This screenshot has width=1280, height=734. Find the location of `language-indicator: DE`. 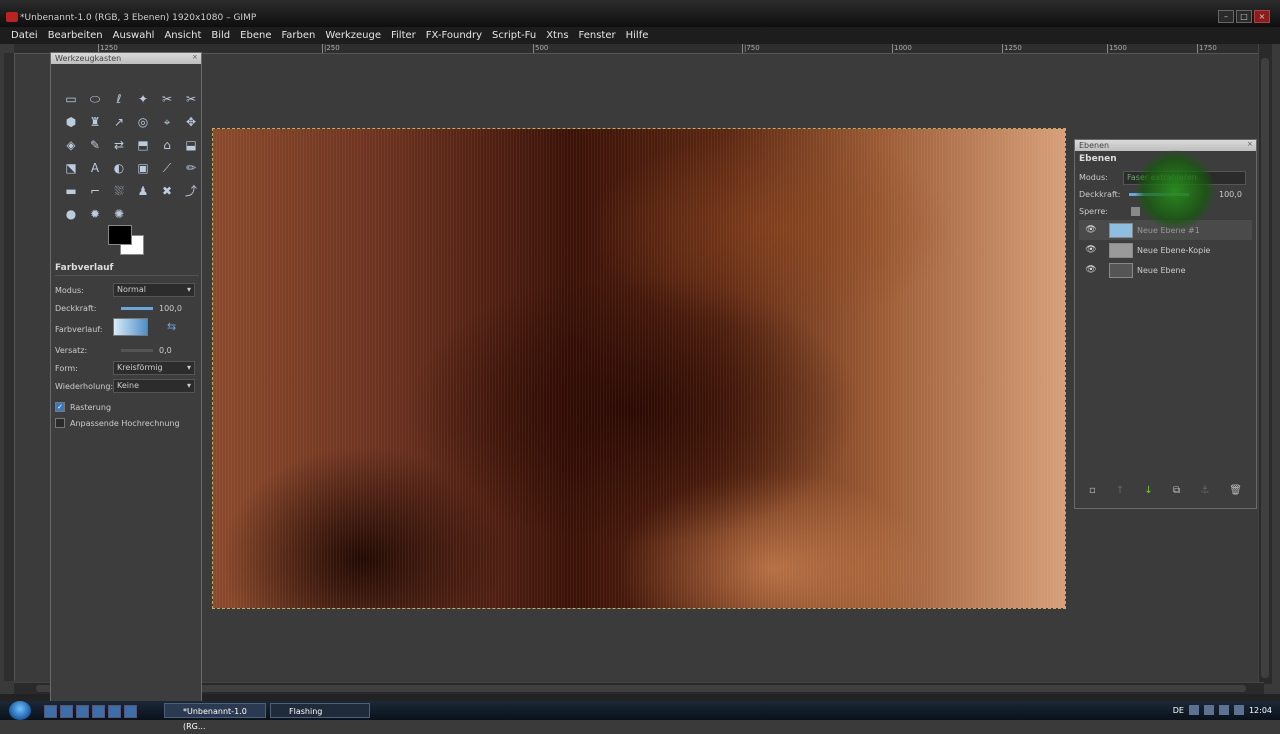

language-indicator: DE is located at coordinates (1178, 710).